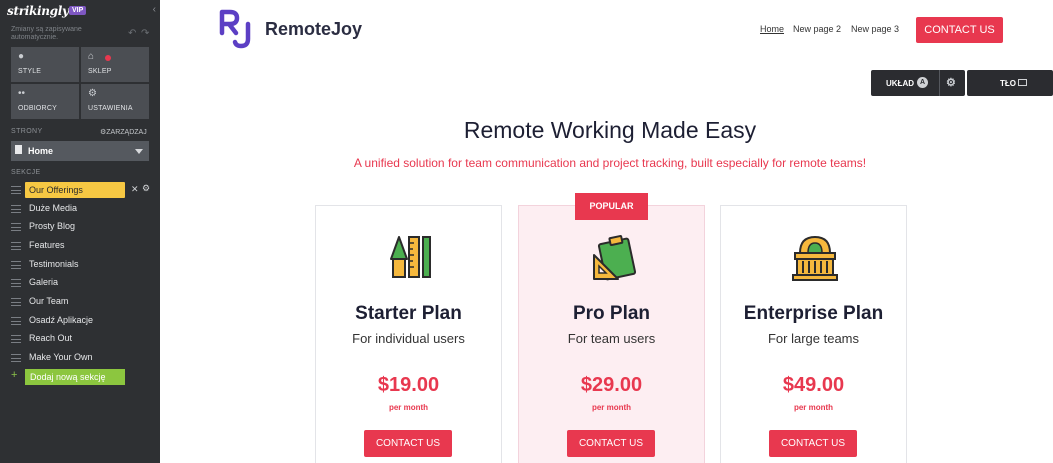 The width and height of the screenshot is (1053, 463). I want to click on redo-icon: ↷, so click(145, 33).